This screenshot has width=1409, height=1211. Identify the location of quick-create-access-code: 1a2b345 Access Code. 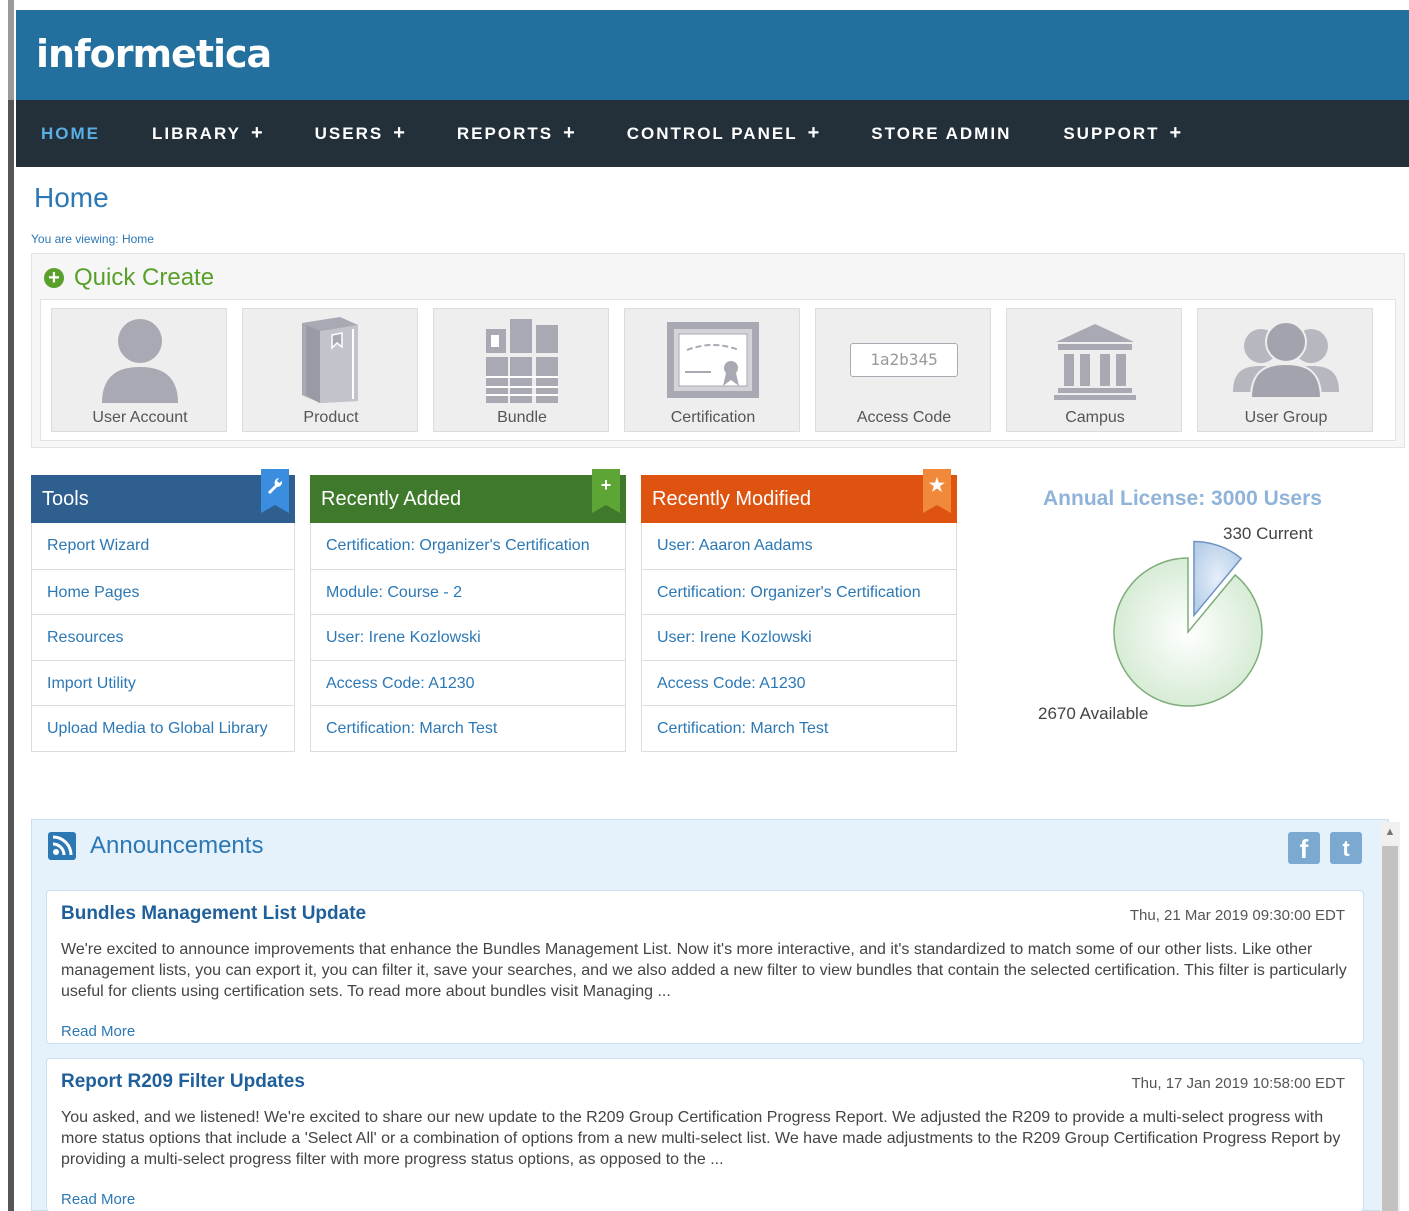
(903, 370).